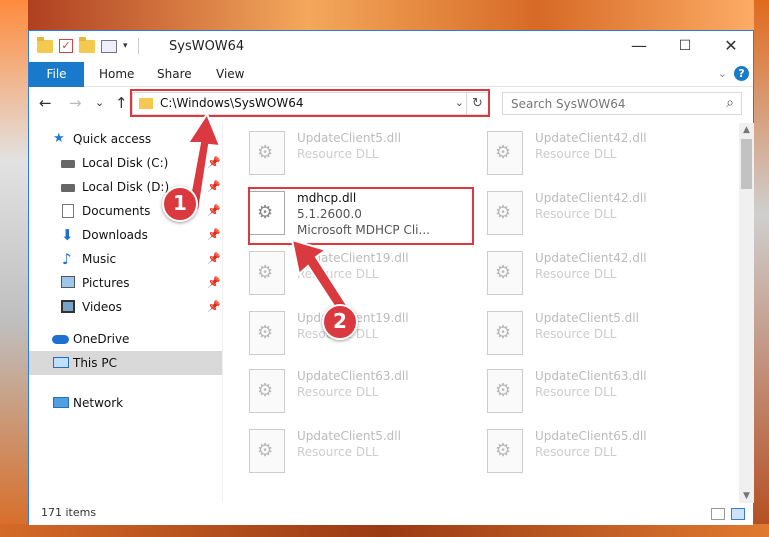  I want to click on step-1-badge: 1, so click(180, 204).